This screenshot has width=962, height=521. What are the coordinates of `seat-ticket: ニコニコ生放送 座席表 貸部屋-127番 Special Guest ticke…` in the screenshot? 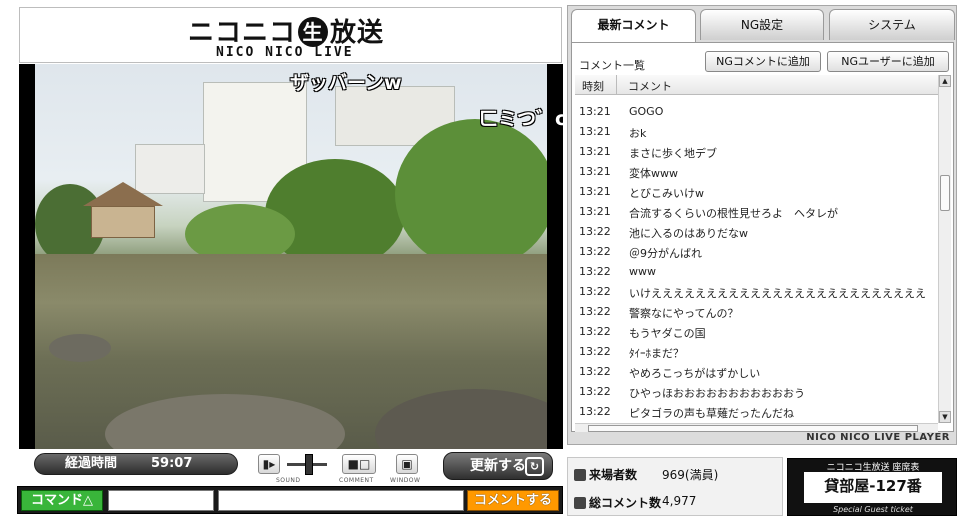 It's located at (872, 487).